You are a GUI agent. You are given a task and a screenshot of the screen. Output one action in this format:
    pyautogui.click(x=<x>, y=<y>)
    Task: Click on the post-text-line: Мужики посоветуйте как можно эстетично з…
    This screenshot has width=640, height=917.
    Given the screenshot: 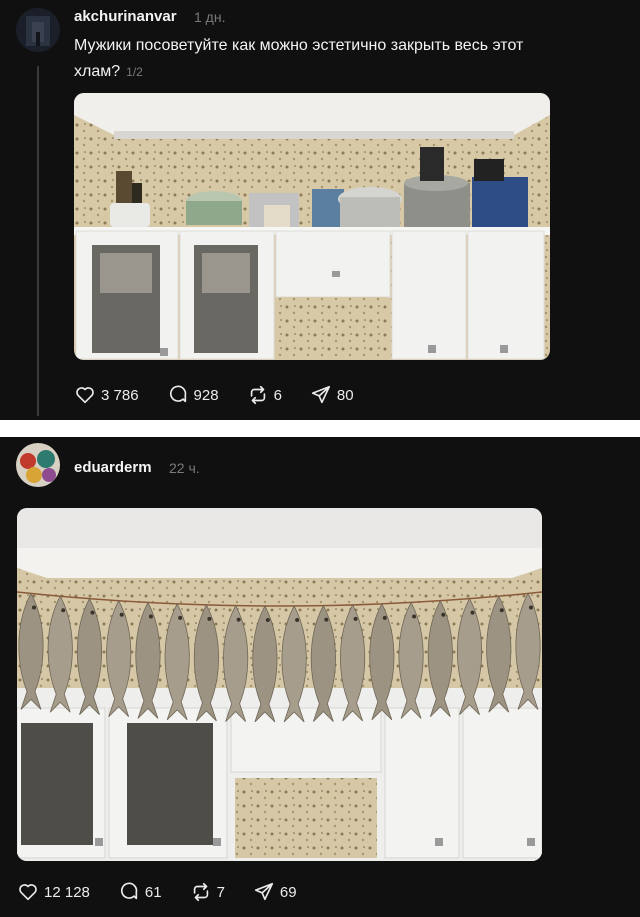 What is the action you would take?
    pyautogui.click(x=299, y=45)
    